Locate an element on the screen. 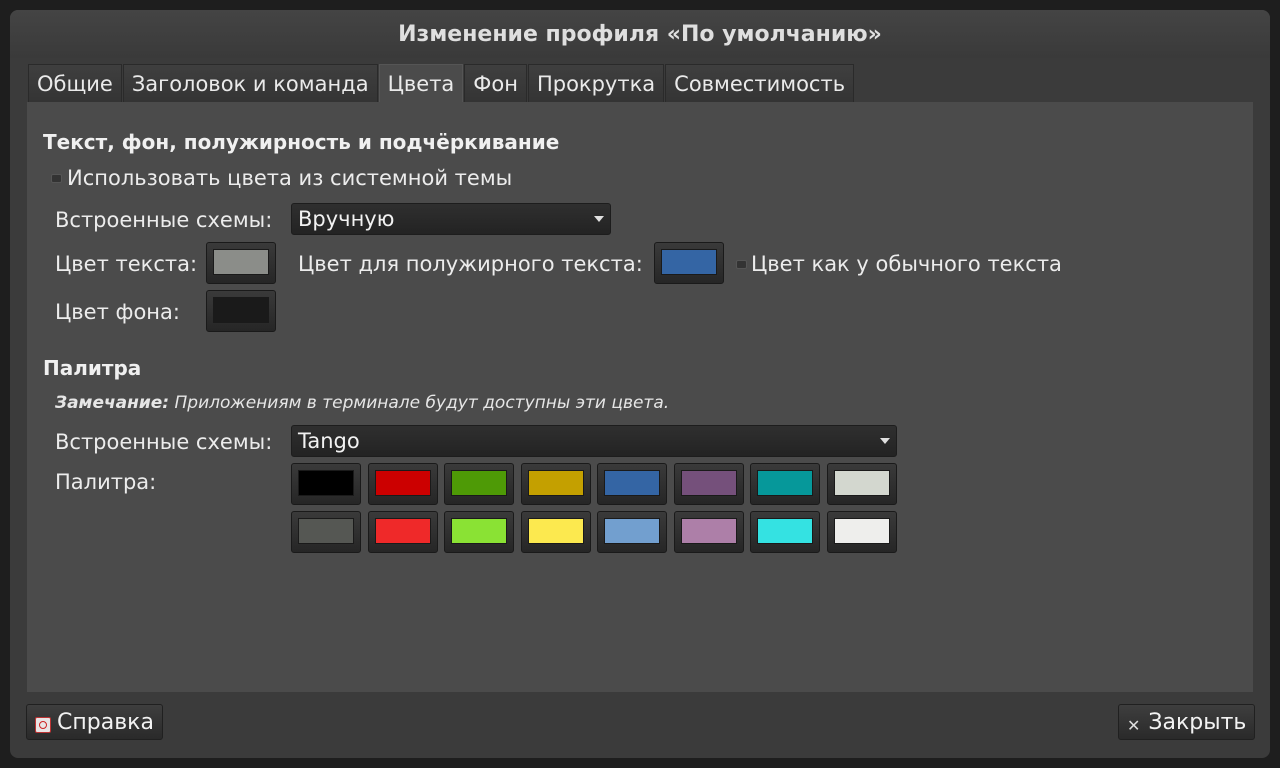 This screenshot has height=768, width=1280. palette-label: Палитра: is located at coordinates (106, 482).